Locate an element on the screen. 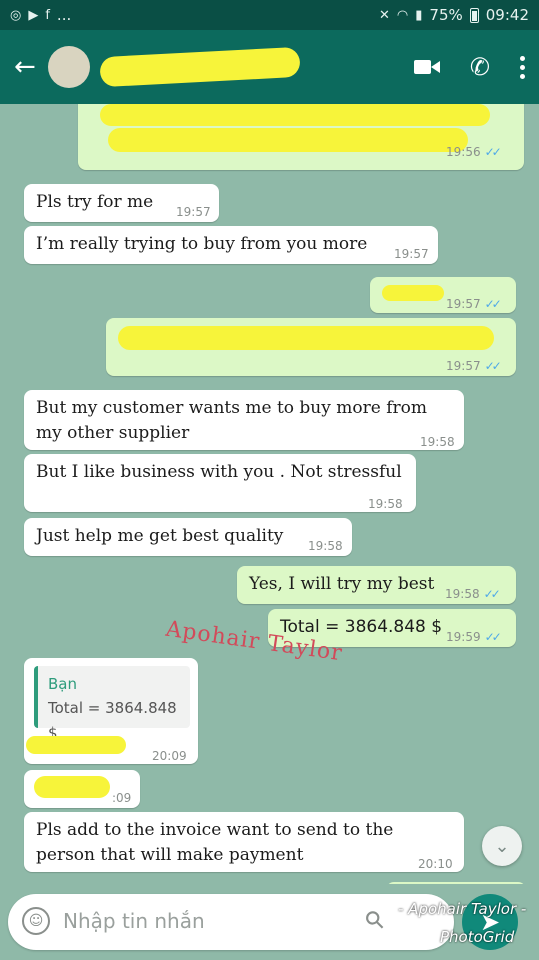 This screenshot has height=960, width=539. arrow-left-icon: ← is located at coordinates (29, 67).